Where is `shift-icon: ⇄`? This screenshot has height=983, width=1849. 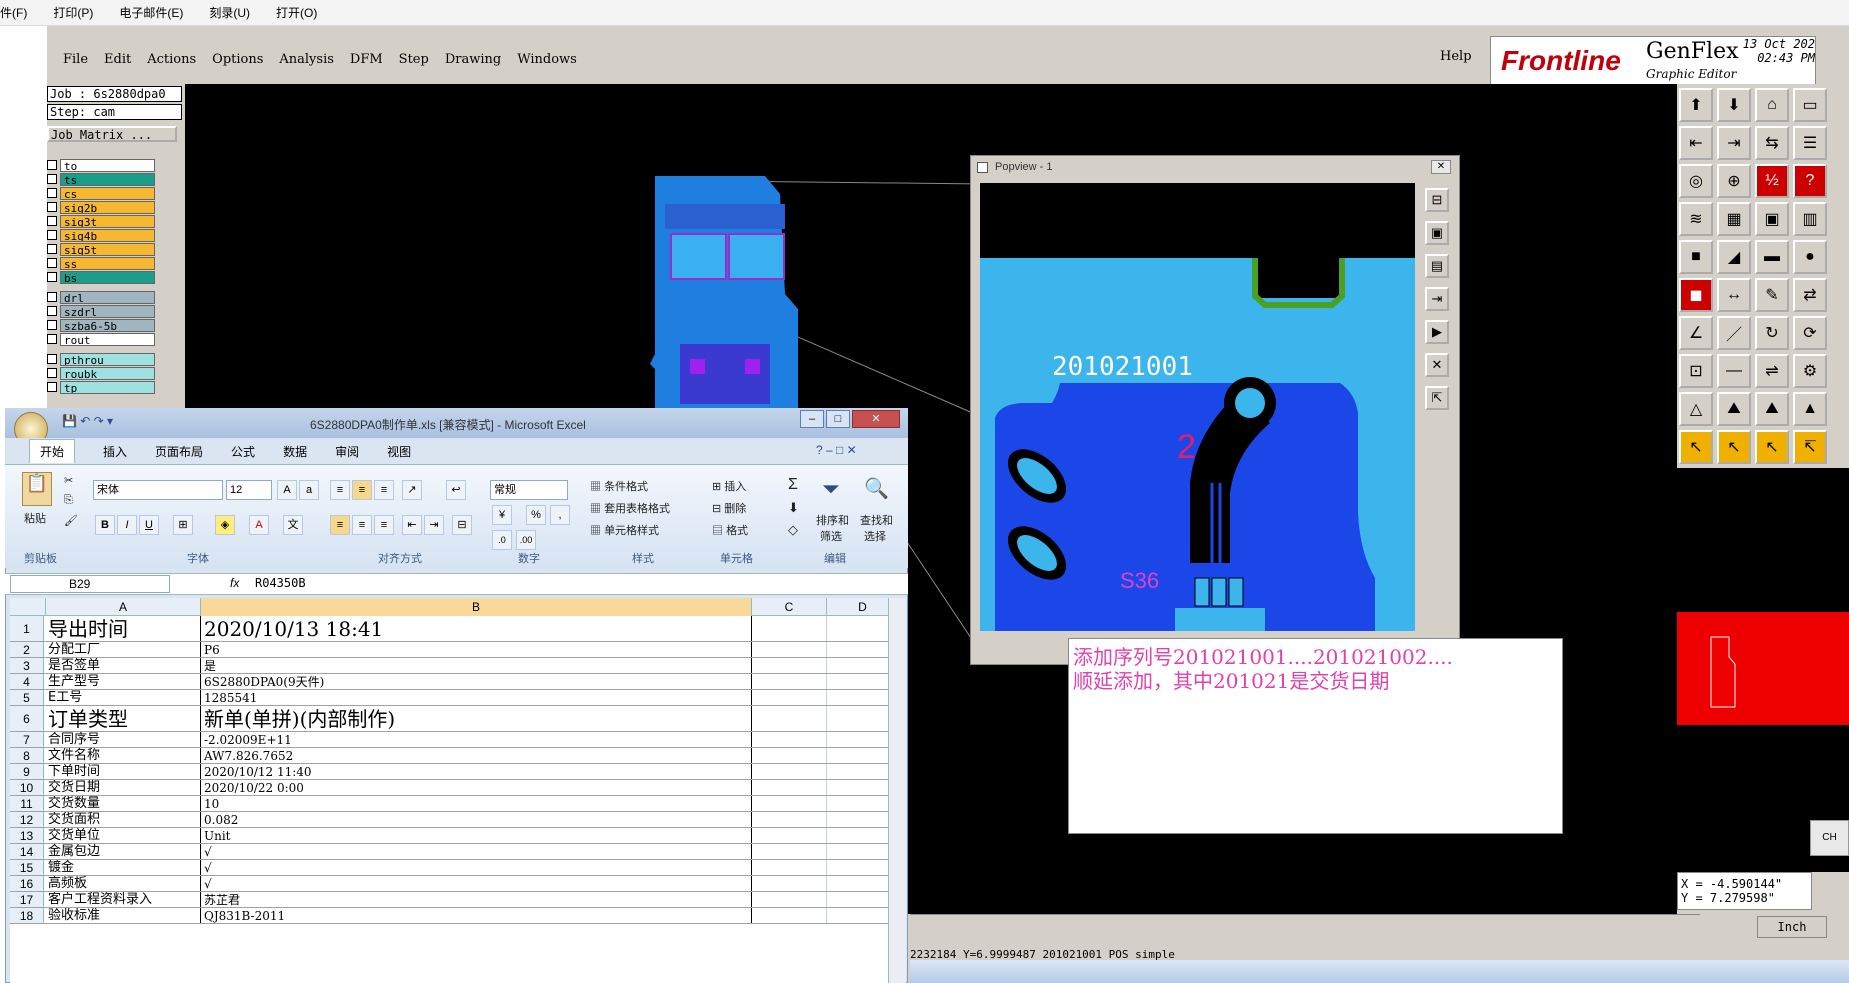
shift-icon: ⇄ is located at coordinates (1810, 295).